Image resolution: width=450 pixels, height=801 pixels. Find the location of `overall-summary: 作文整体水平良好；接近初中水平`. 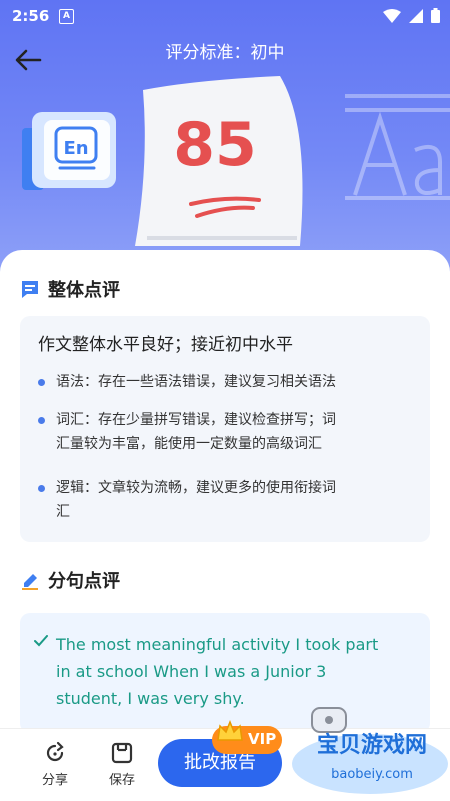

overall-summary: 作文整体水平良好；接近初中水平 is located at coordinates (165, 345).